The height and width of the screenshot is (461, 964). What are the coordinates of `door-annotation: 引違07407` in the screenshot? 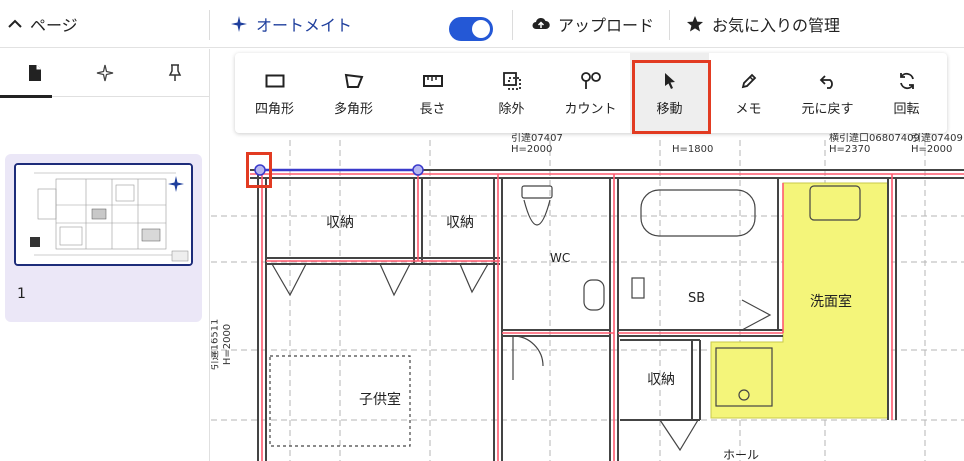 It's located at (537, 138).